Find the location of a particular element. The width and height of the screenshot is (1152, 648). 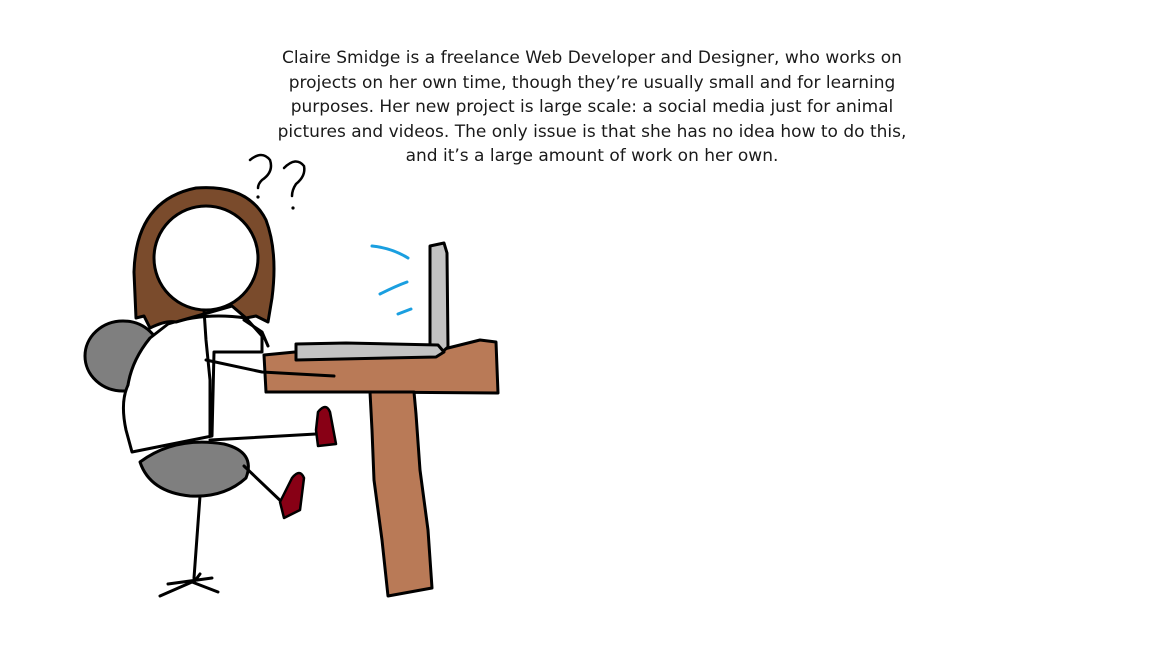

chair-foot is located at coordinates (189, 585).